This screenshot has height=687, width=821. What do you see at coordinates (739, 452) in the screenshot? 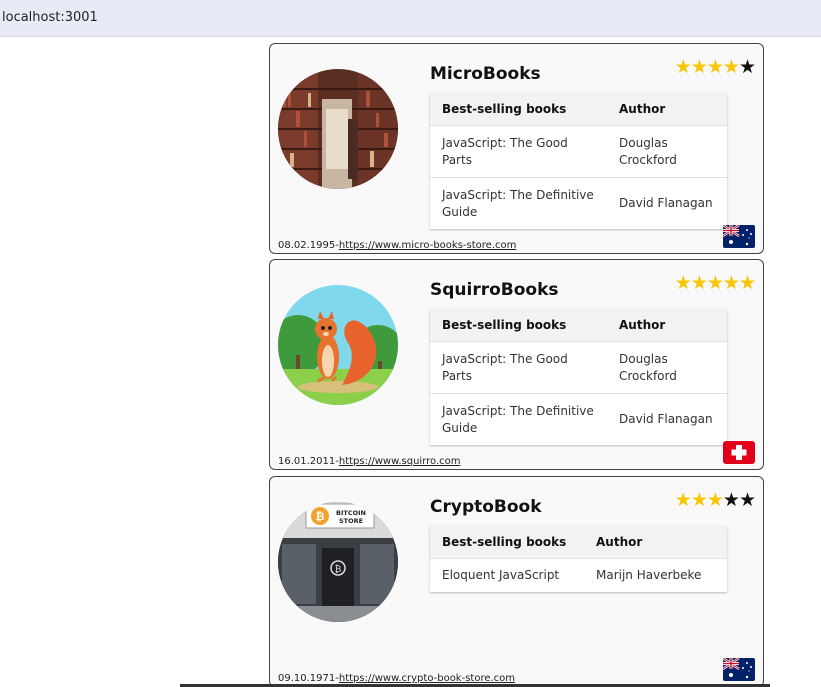
I see `switzerland-flag-icon` at bounding box center [739, 452].